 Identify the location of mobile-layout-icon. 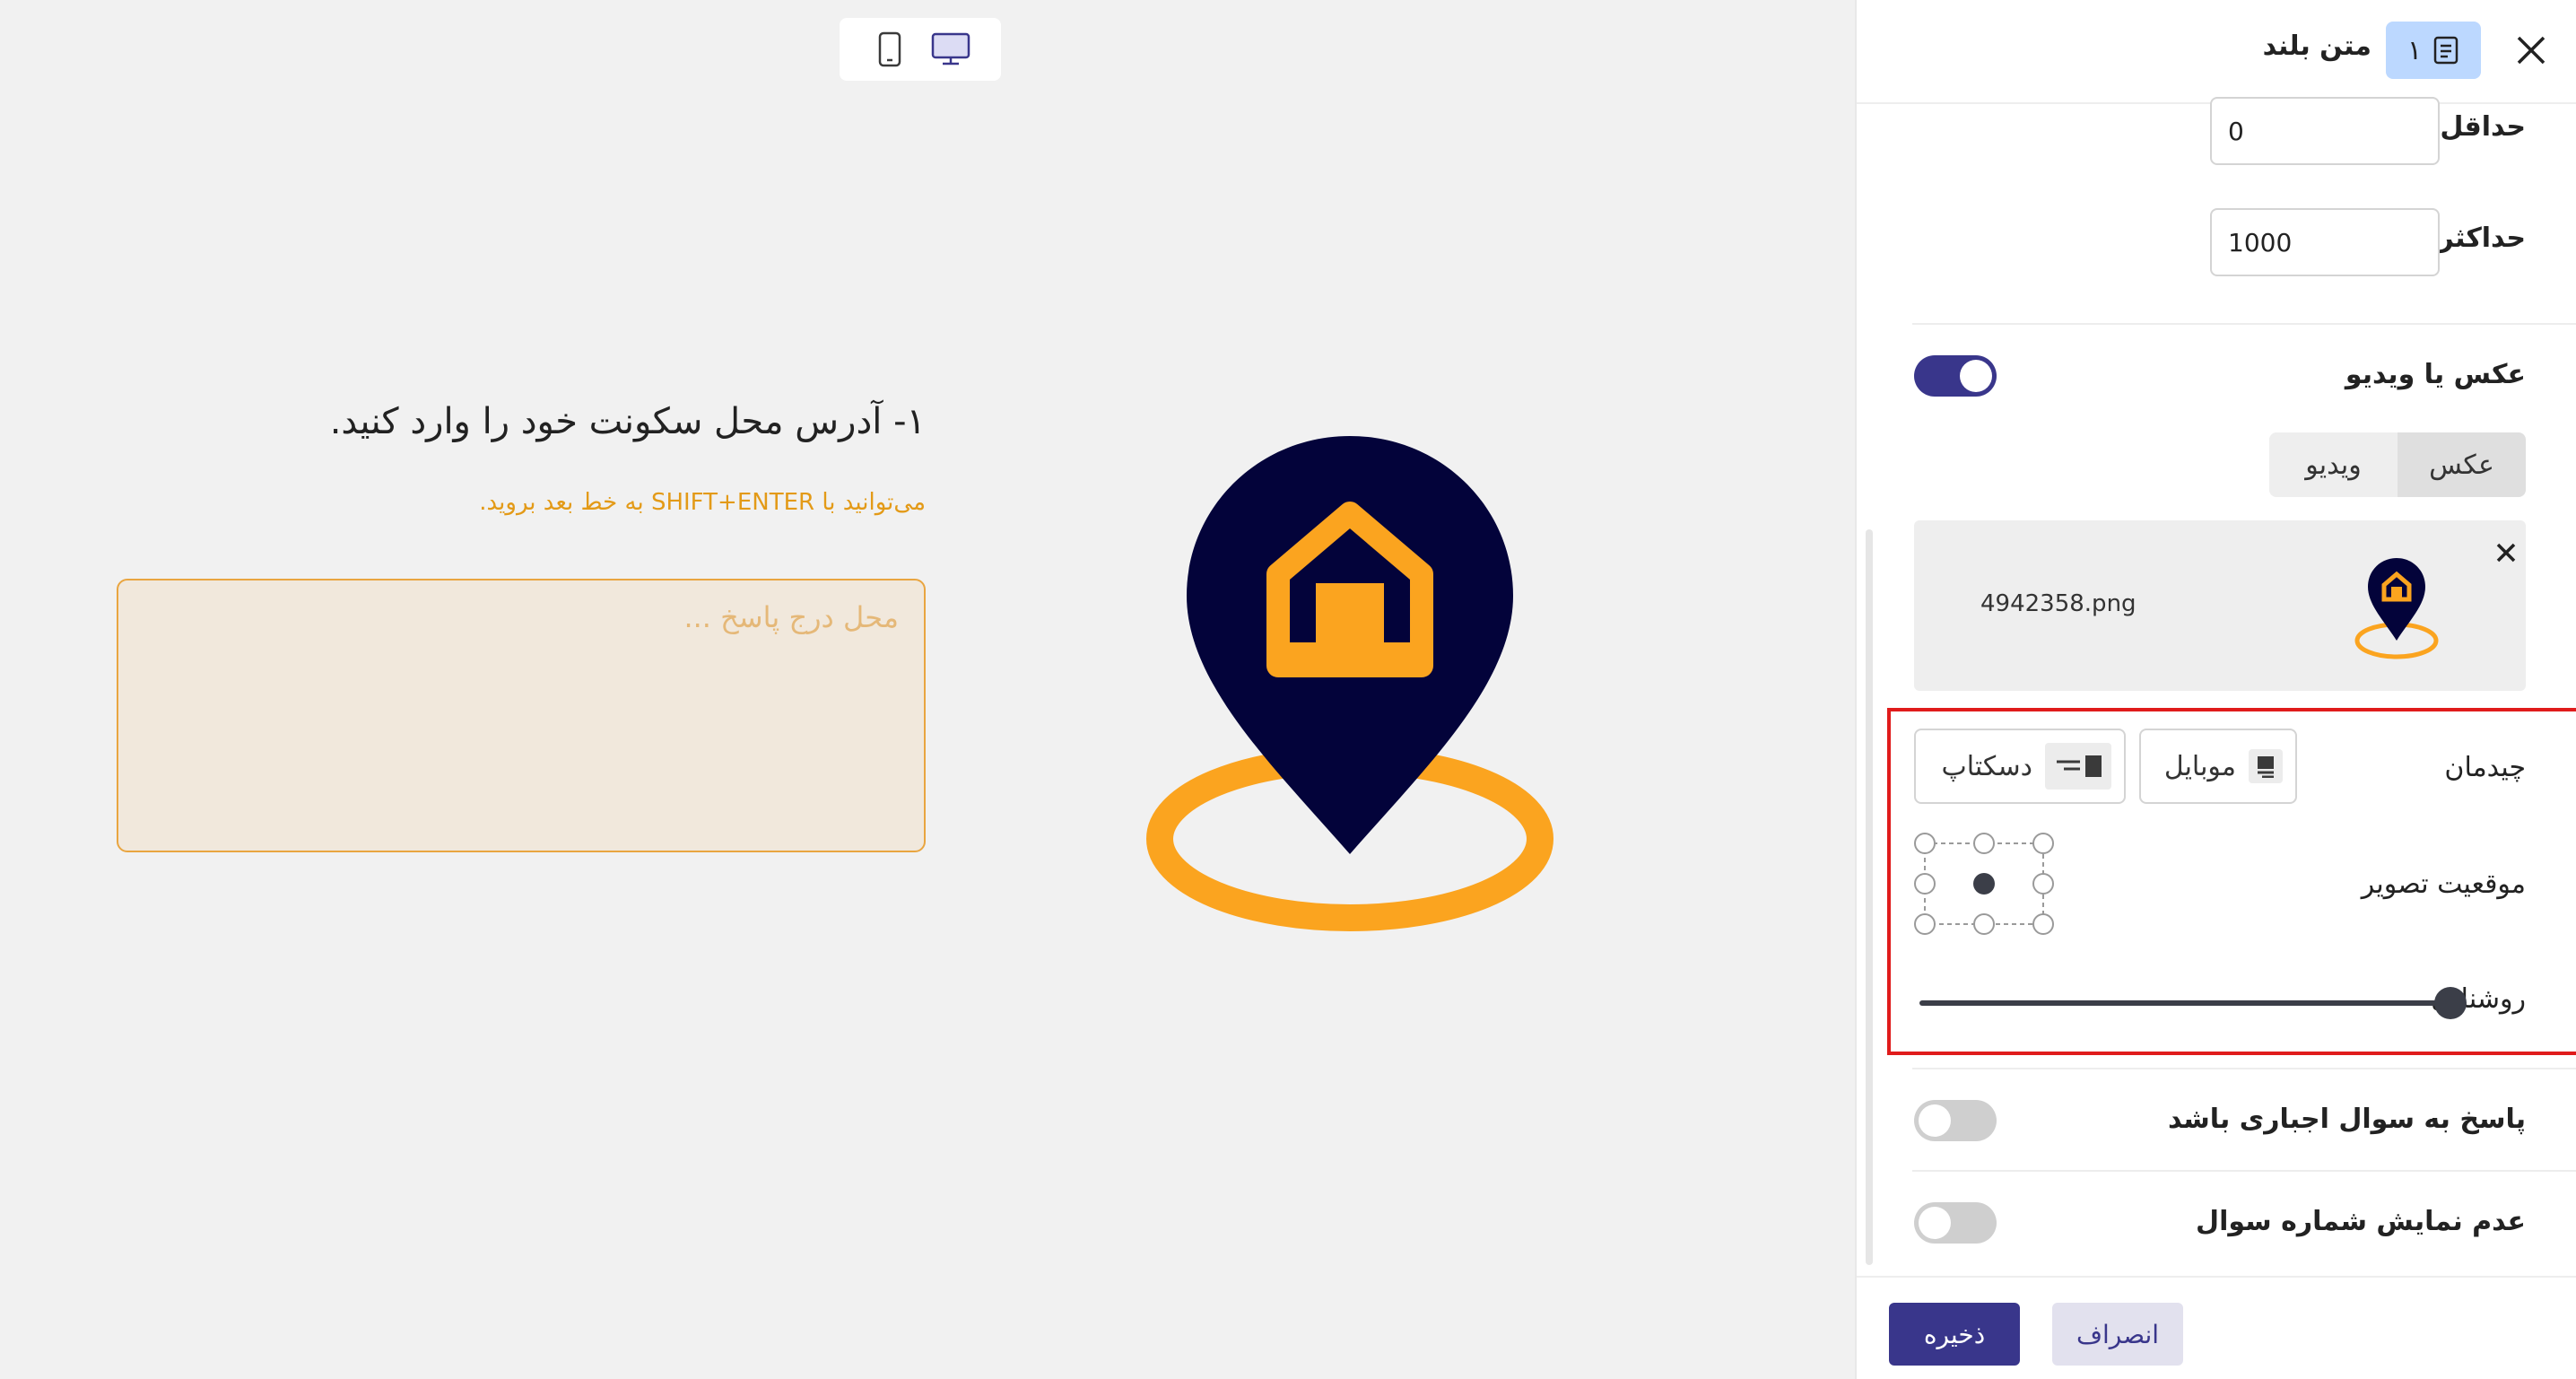
(2266, 766).